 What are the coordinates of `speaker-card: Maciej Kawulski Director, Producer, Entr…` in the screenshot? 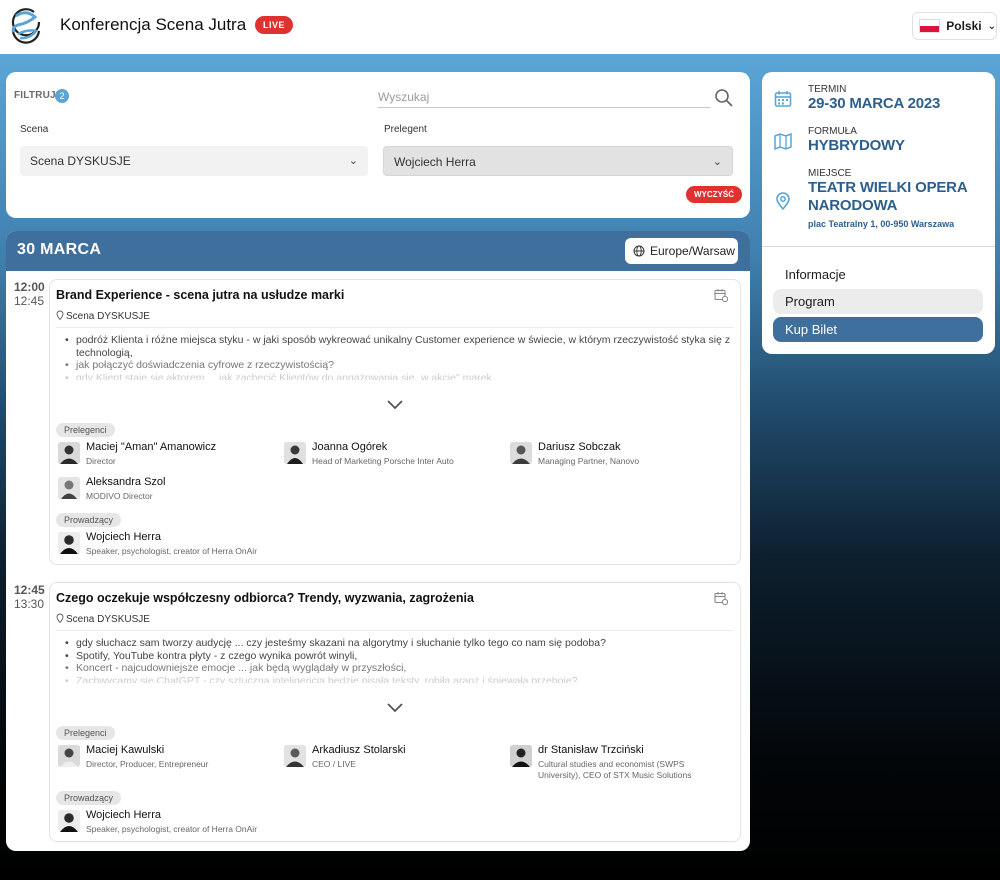 It's located at (168, 758).